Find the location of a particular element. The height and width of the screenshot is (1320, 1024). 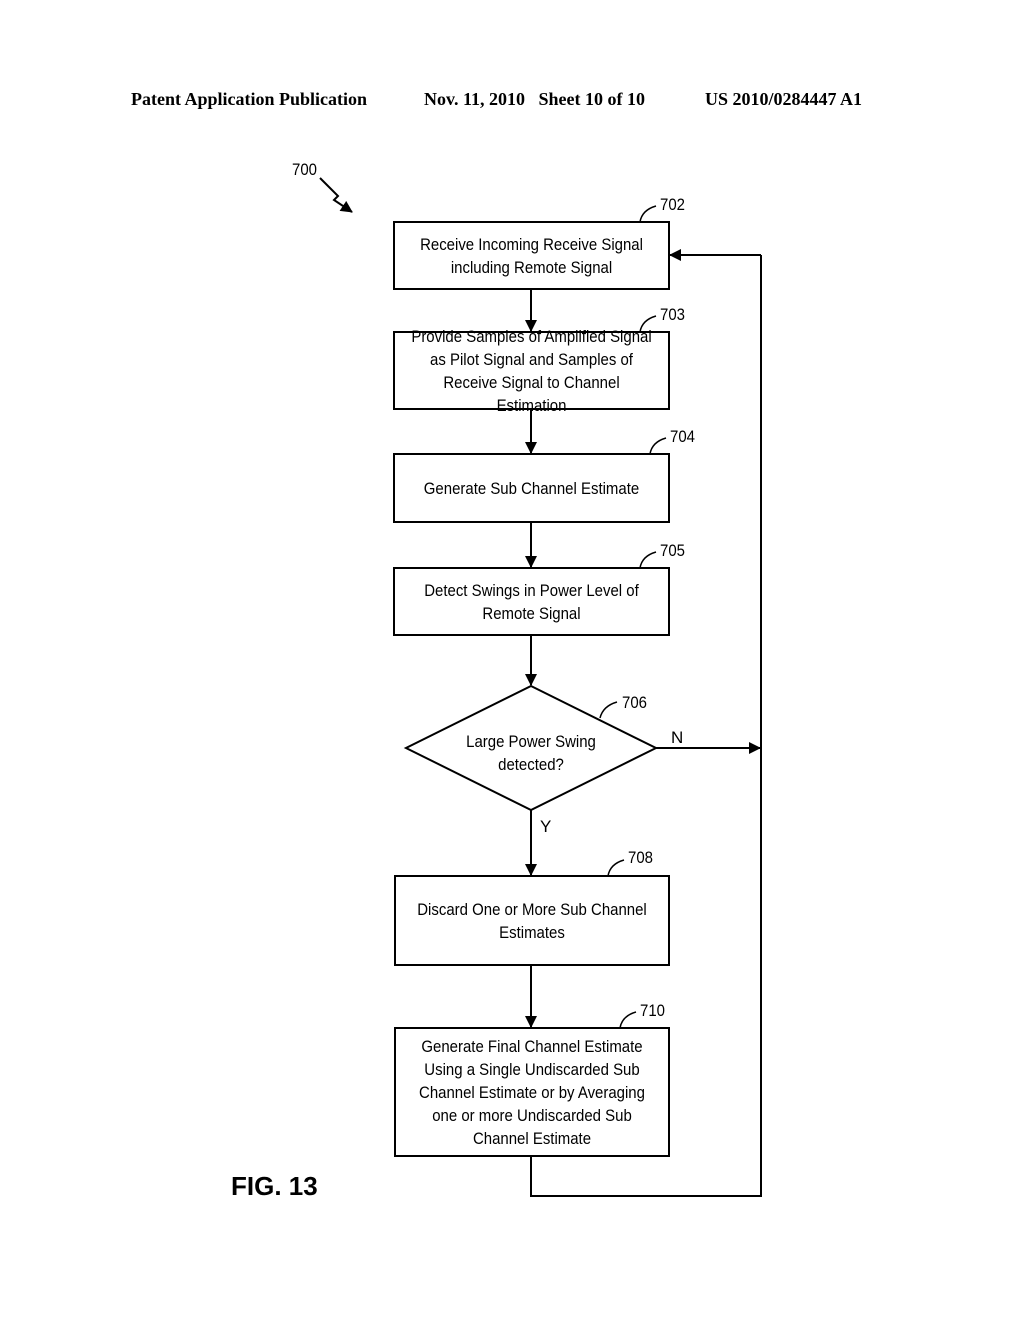

step-704-text: Generate Sub Channel Estimate is located at coordinates (531, 488).